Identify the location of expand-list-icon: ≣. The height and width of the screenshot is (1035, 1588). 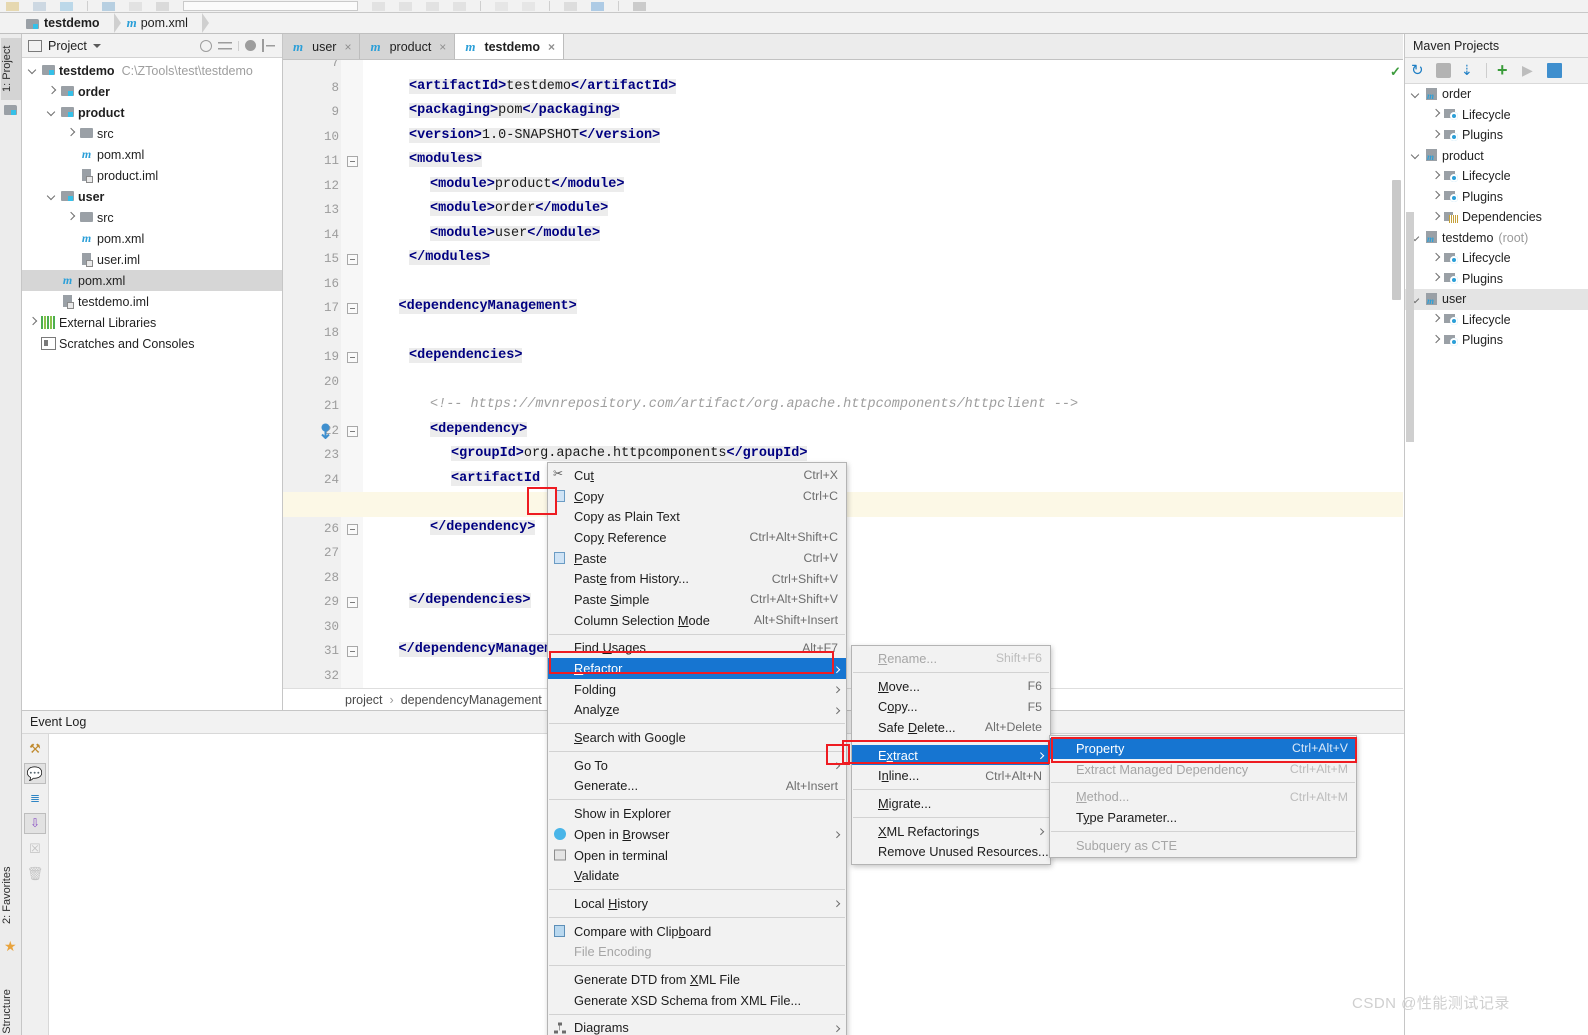
(35, 798).